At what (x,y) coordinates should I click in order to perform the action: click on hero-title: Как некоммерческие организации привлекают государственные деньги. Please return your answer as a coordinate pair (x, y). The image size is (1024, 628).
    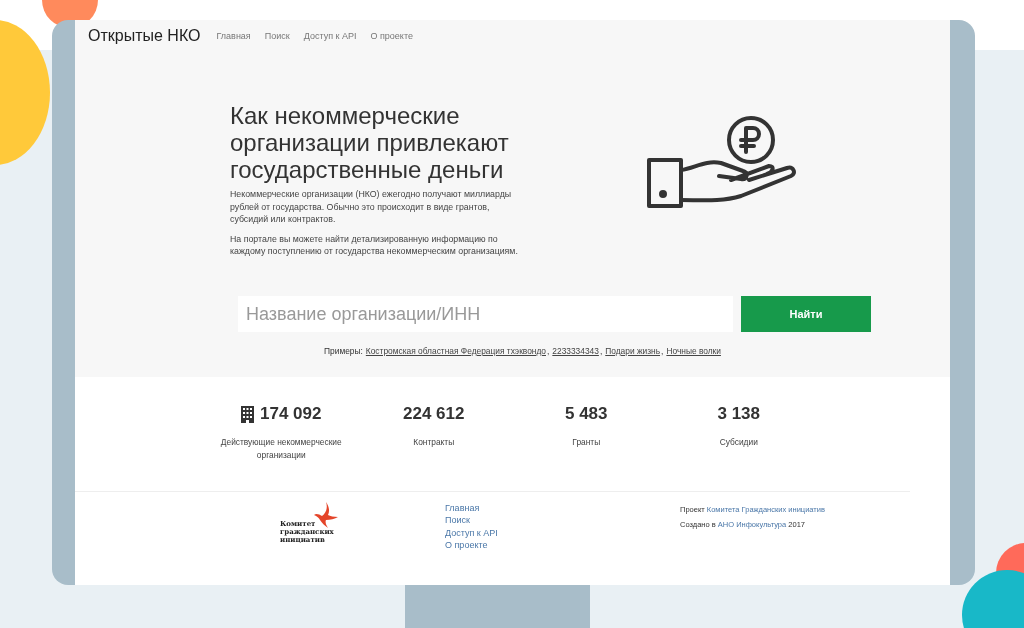
    Looking at the image, I should click on (370, 142).